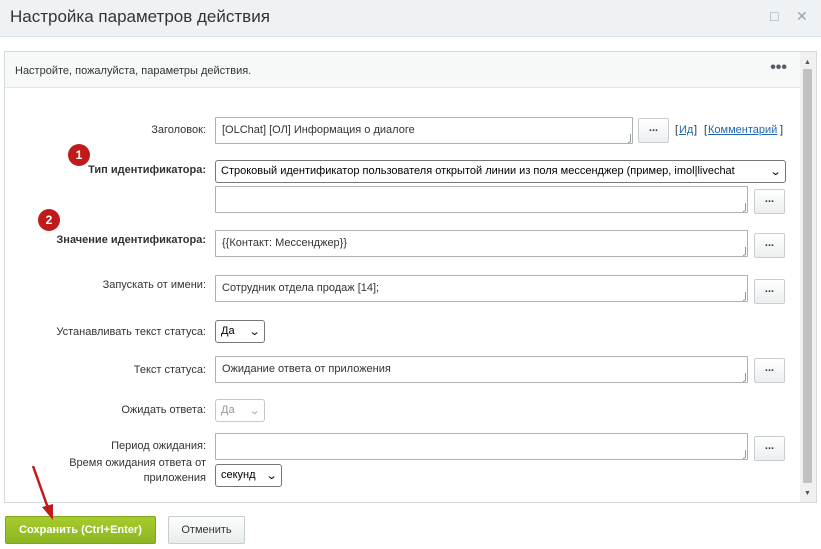 The width and height of the screenshot is (821, 549). What do you see at coordinates (79, 155) in the screenshot?
I see `step-badge-1: 1` at bounding box center [79, 155].